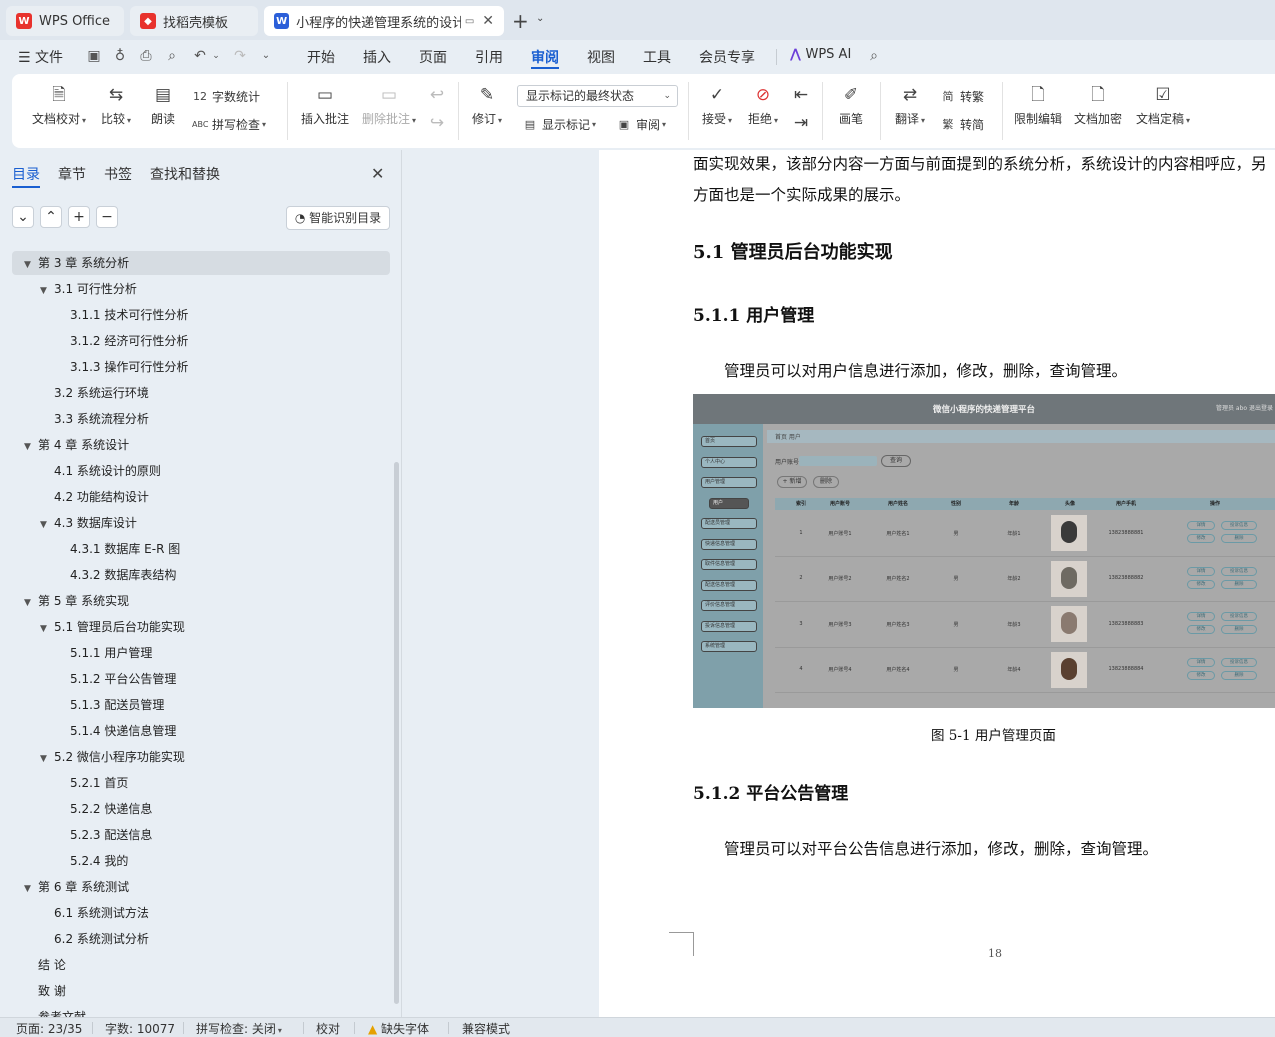  Describe the element at coordinates (45, 991) in the screenshot. I see `toc-item: 致 谢` at that location.